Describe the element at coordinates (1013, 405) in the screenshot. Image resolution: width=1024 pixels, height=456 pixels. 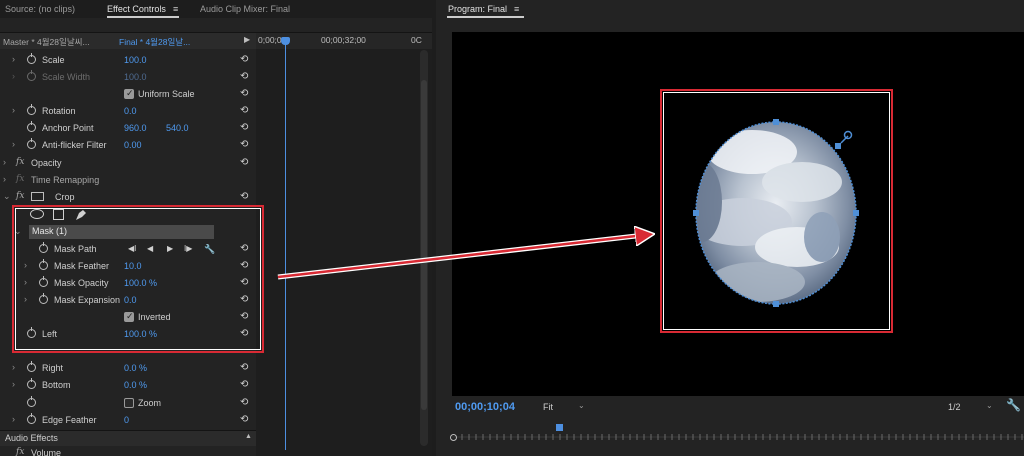
I see `settings-wrench-icon: 🔧` at that location.